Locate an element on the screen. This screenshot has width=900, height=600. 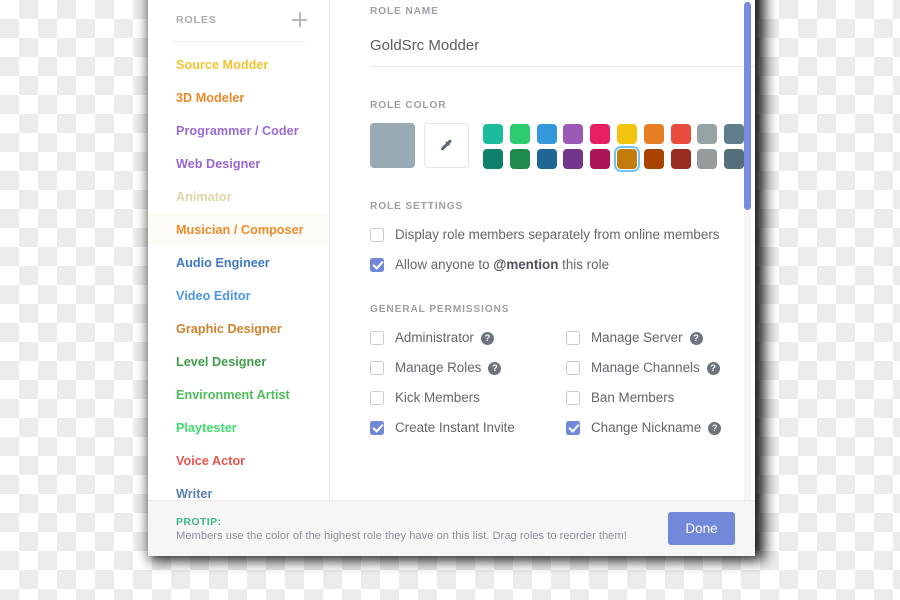
sidebar-role-item: Video Editor is located at coordinates (238, 295).